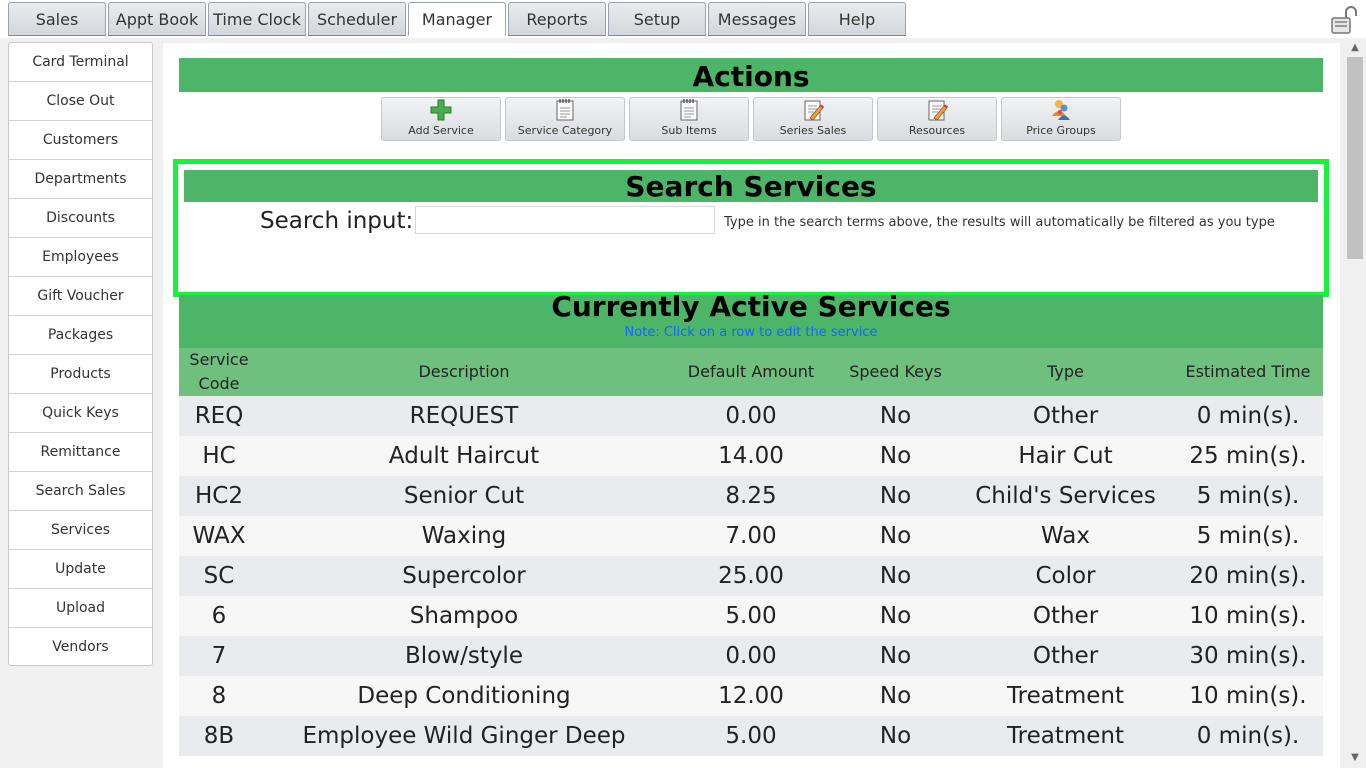 The width and height of the screenshot is (1366, 768). What do you see at coordinates (80, 374) in the screenshot?
I see `sidebar-item-products: Products` at bounding box center [80, 374].